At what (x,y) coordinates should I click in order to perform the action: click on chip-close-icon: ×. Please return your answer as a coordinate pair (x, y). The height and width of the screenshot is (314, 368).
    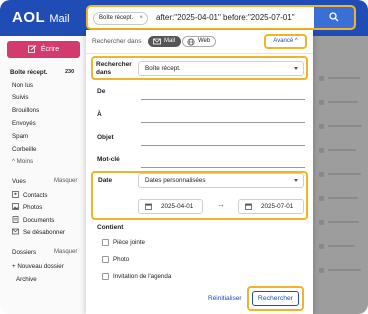
    Looking at the image, I should click on (142, 18).